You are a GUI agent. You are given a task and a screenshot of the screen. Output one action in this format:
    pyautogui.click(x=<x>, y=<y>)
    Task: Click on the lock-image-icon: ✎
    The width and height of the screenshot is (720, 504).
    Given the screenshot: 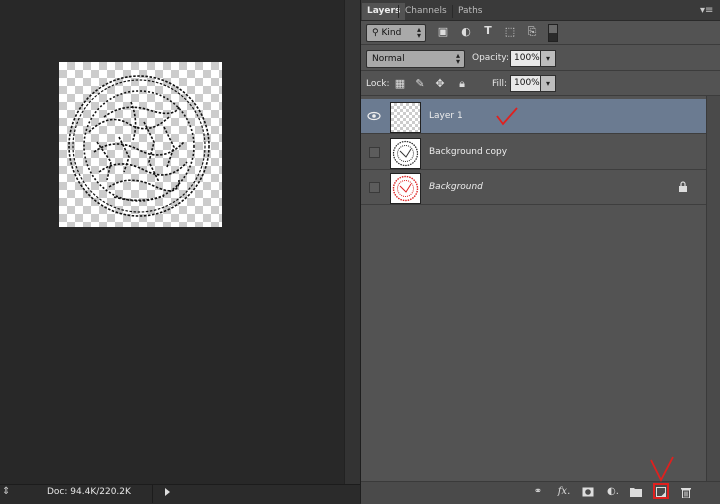 What is the action you would take?
    pyautogui.click(x=420, y=83)
    